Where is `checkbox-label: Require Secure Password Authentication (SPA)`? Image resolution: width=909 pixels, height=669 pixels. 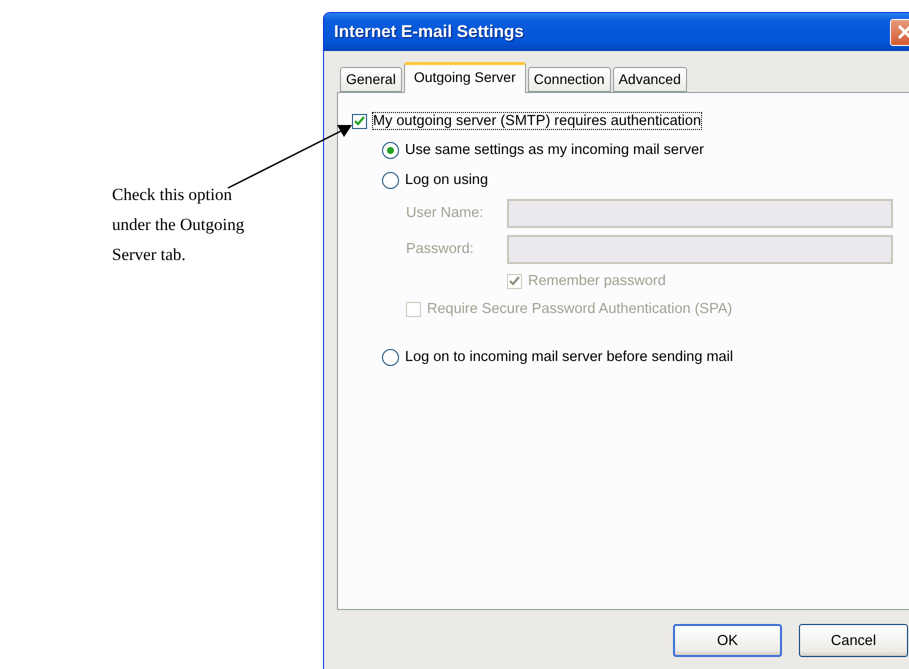
checkbox-label: Require Secure Password Authentication (SPA) is located at coordinates (579, 309).